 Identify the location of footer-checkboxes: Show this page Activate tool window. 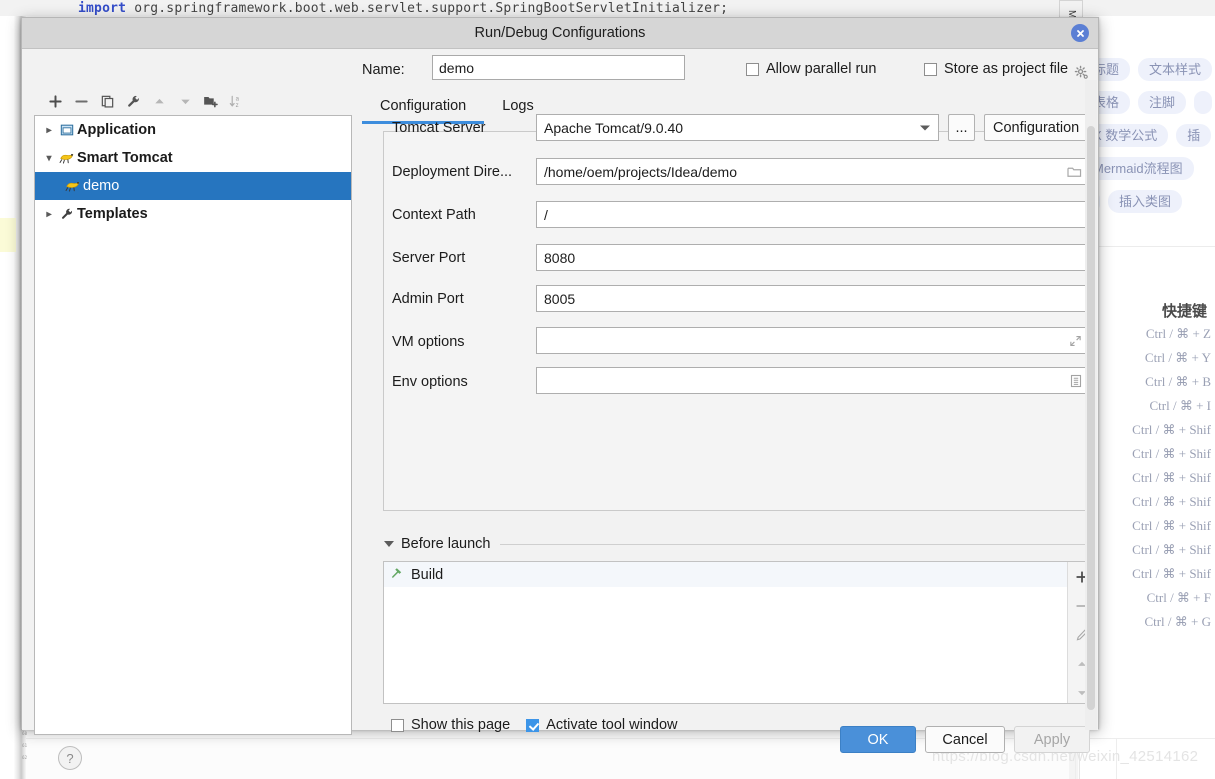
(534, 725).